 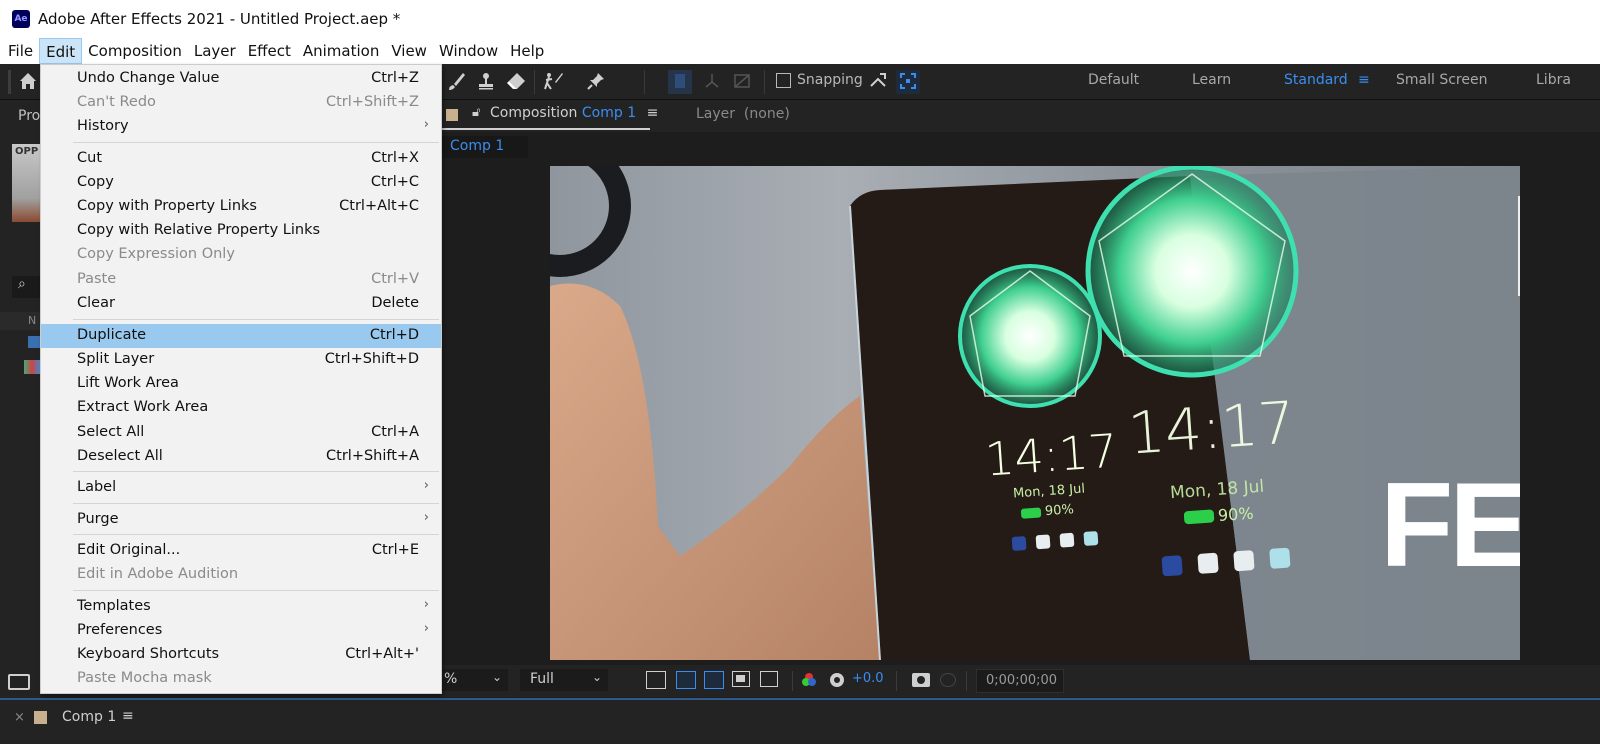 I want to click on puppet-pin-icon, so click(x=596, y=82).